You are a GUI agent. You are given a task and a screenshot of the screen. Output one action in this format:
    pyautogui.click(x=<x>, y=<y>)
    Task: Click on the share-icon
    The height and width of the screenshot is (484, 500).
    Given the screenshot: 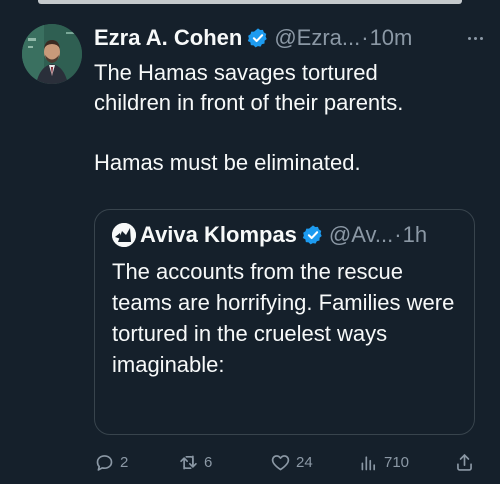 What is the action you would take?
    pyautogui.click(x=464, y=462)
    